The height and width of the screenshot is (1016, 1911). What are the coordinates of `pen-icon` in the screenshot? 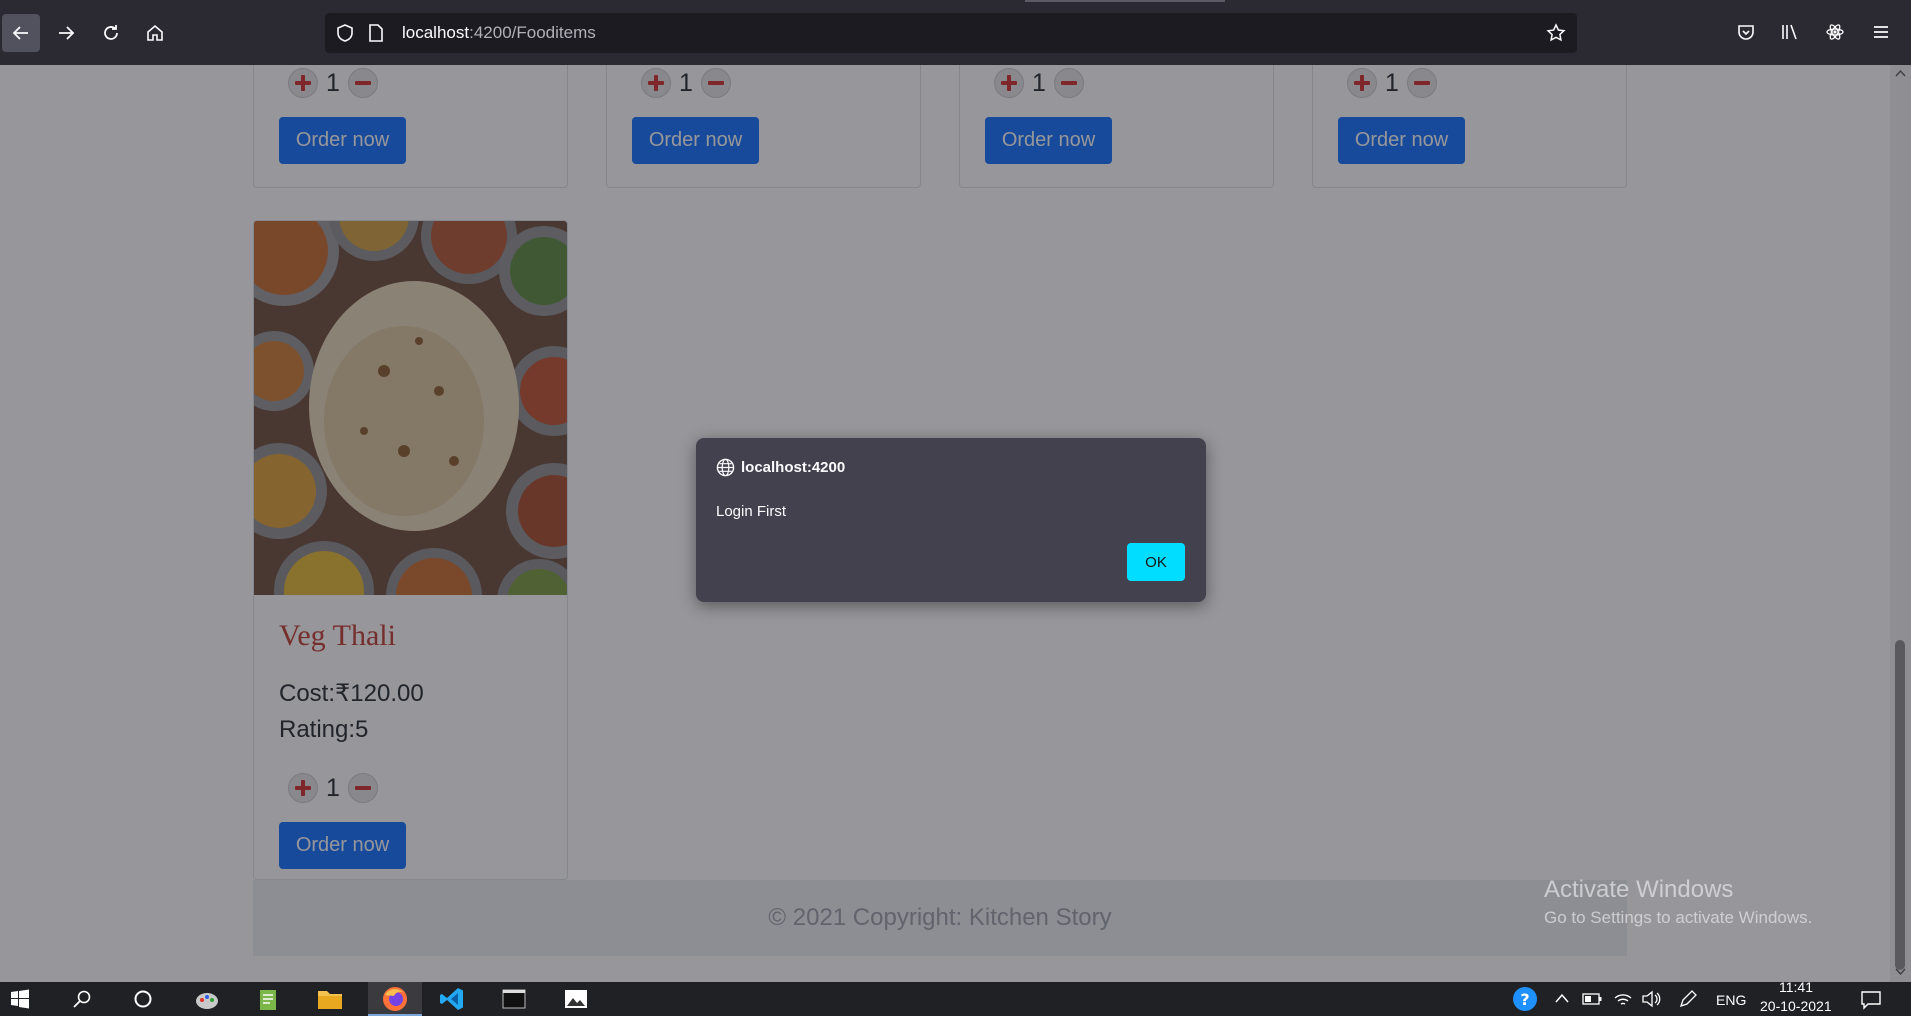 It's located at (1688, 999).